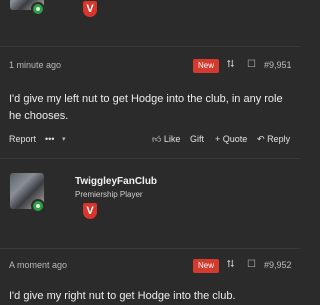  What do you see at coordinates (279, 139) in the screenshot?
I see `reply-label: Reply` at bounding box center [279, 139].